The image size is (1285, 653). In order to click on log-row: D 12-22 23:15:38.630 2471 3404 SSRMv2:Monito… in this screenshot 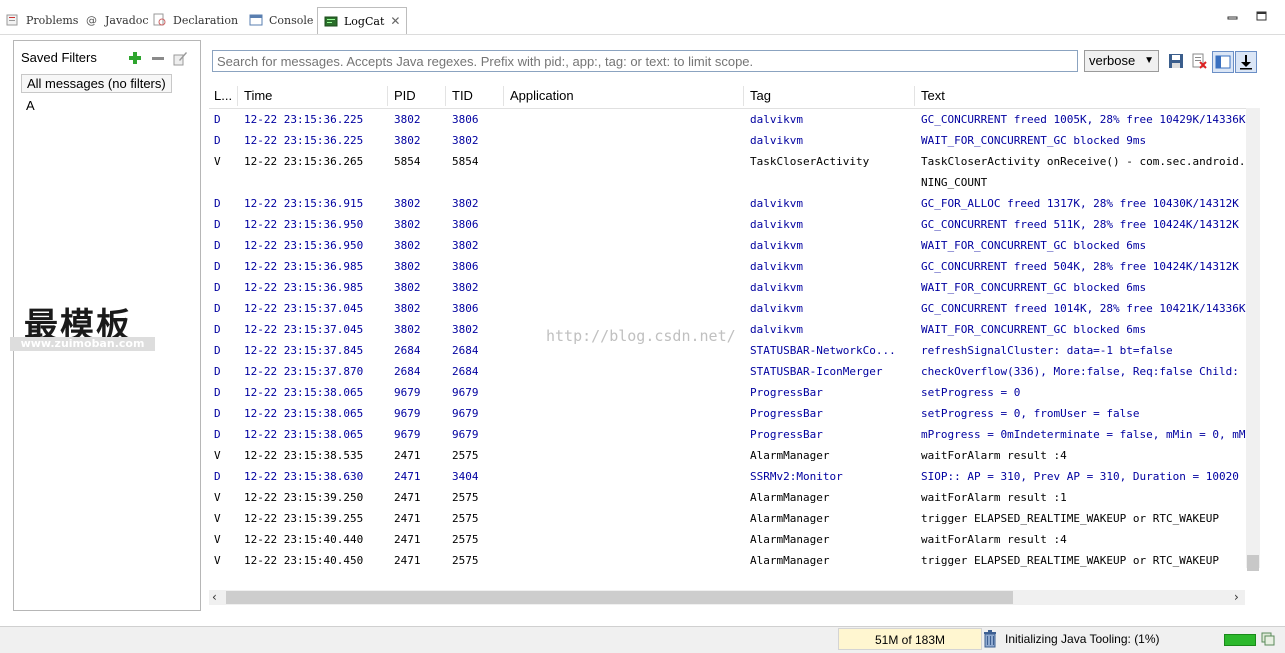, I will do `click(727, 476)`.